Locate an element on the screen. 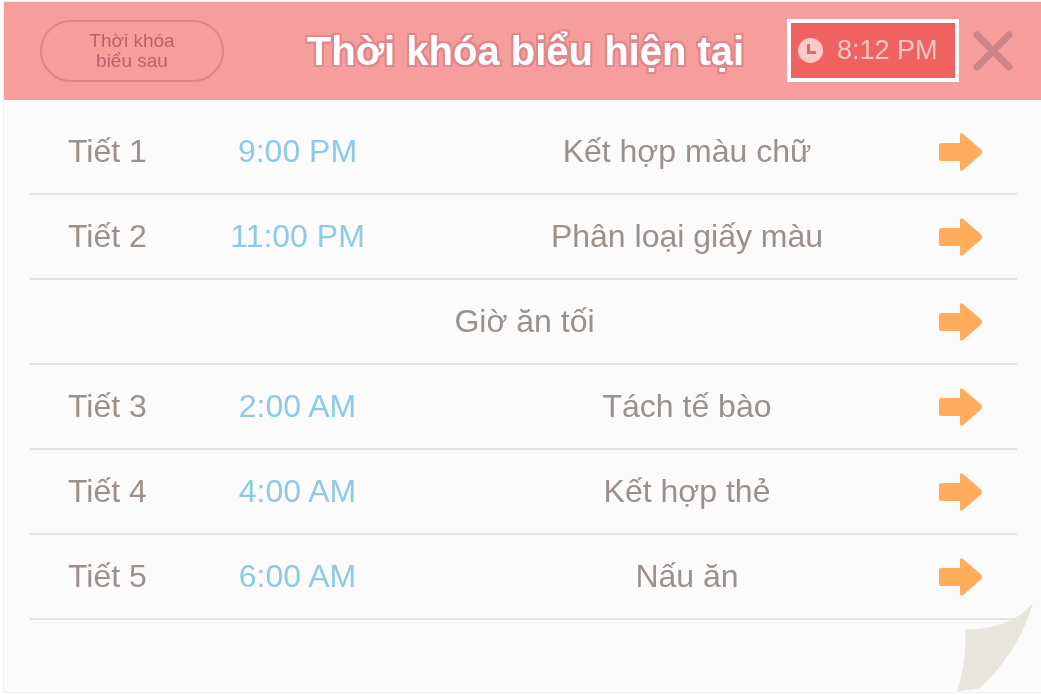  time-label: 9:00 PM is located at coordinates (297, 151).